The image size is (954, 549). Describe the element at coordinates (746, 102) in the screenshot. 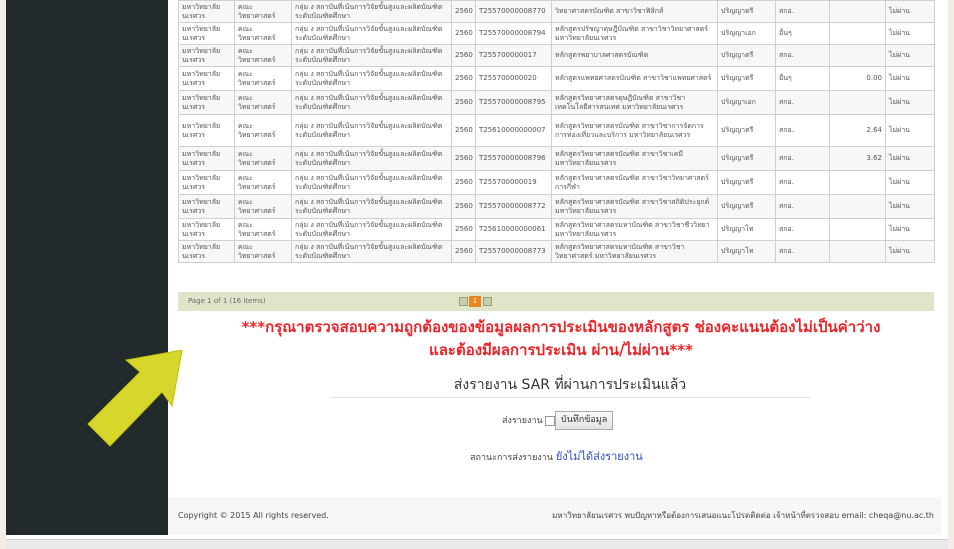

I see `table-cell: ปริญญาเอก` at that location.